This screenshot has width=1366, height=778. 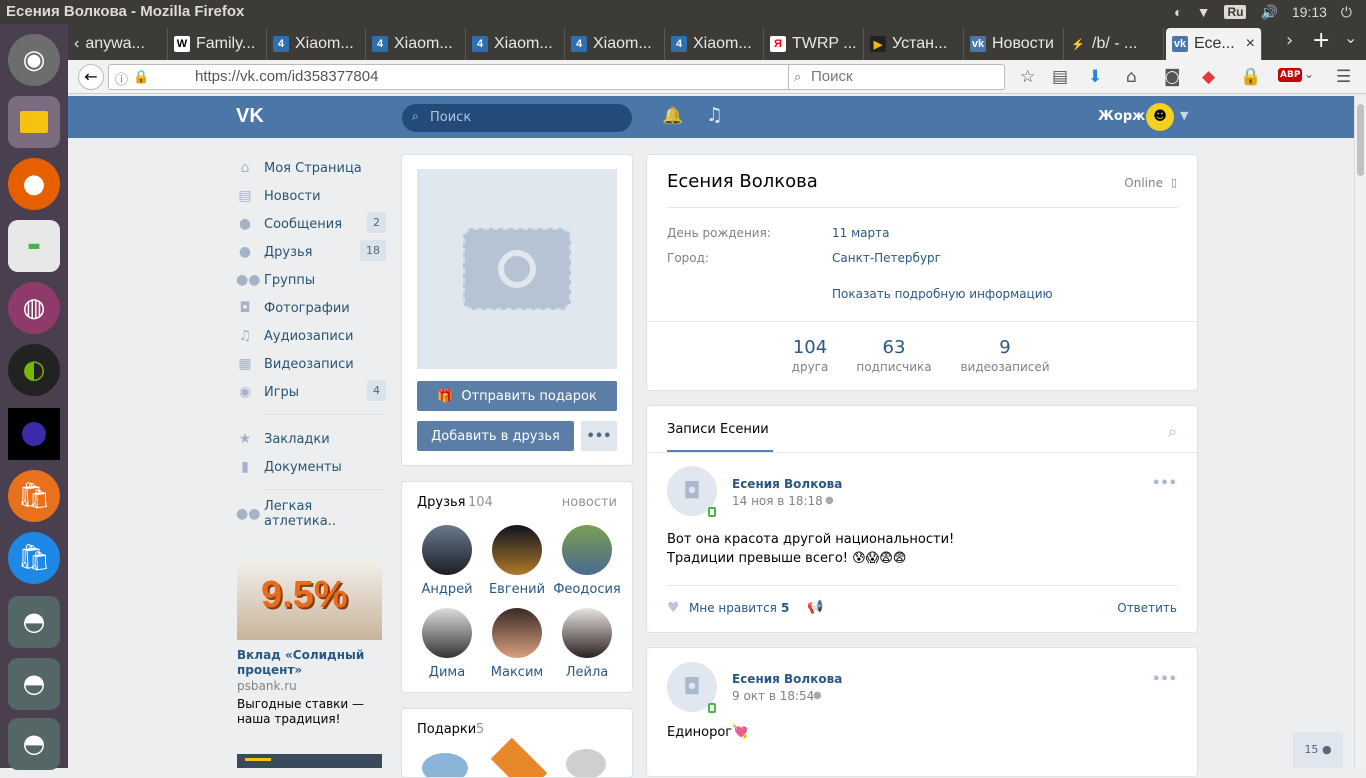 I want to click on music-icon: ♫, so click(x=714, y=115).